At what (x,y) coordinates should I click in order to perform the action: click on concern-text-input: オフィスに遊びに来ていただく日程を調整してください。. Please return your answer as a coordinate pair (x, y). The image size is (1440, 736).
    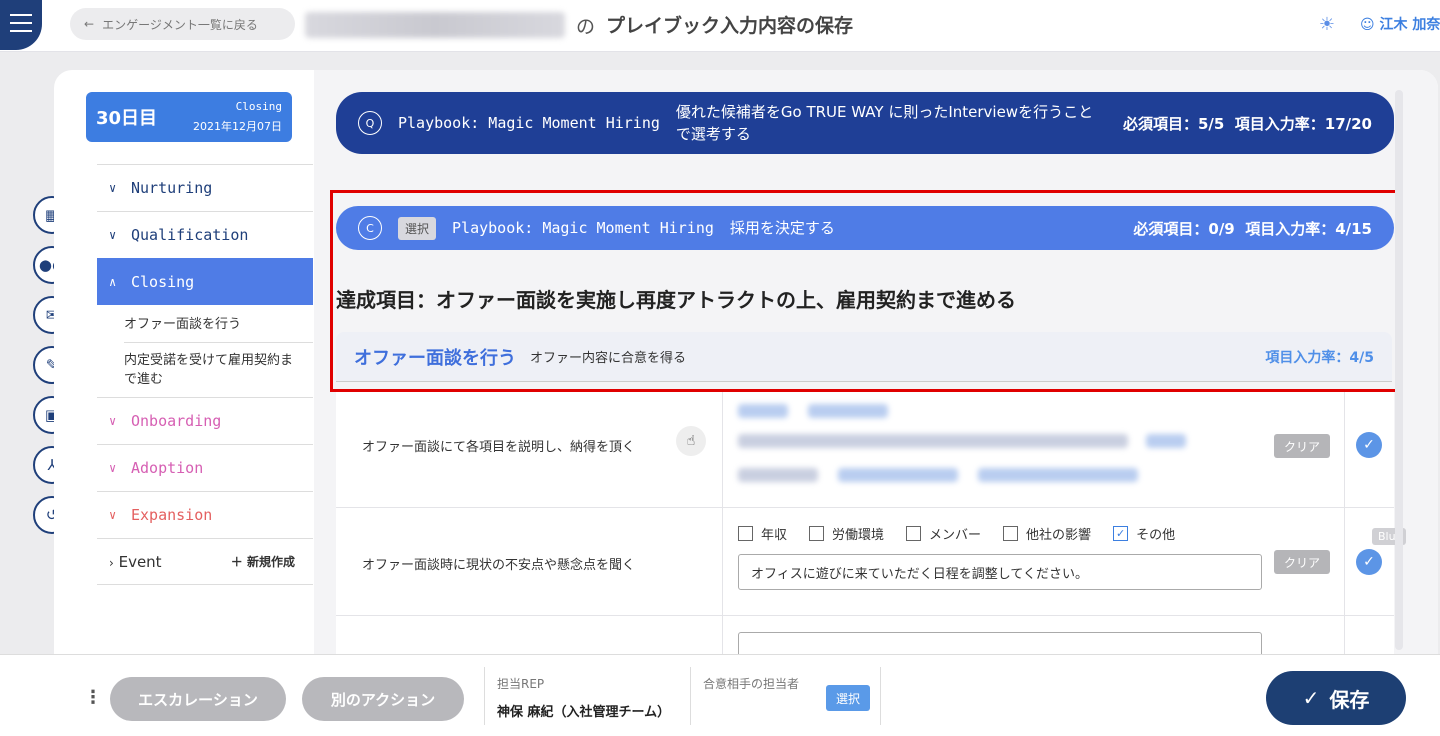
    Looking at the image, I should click on (1000, 572).